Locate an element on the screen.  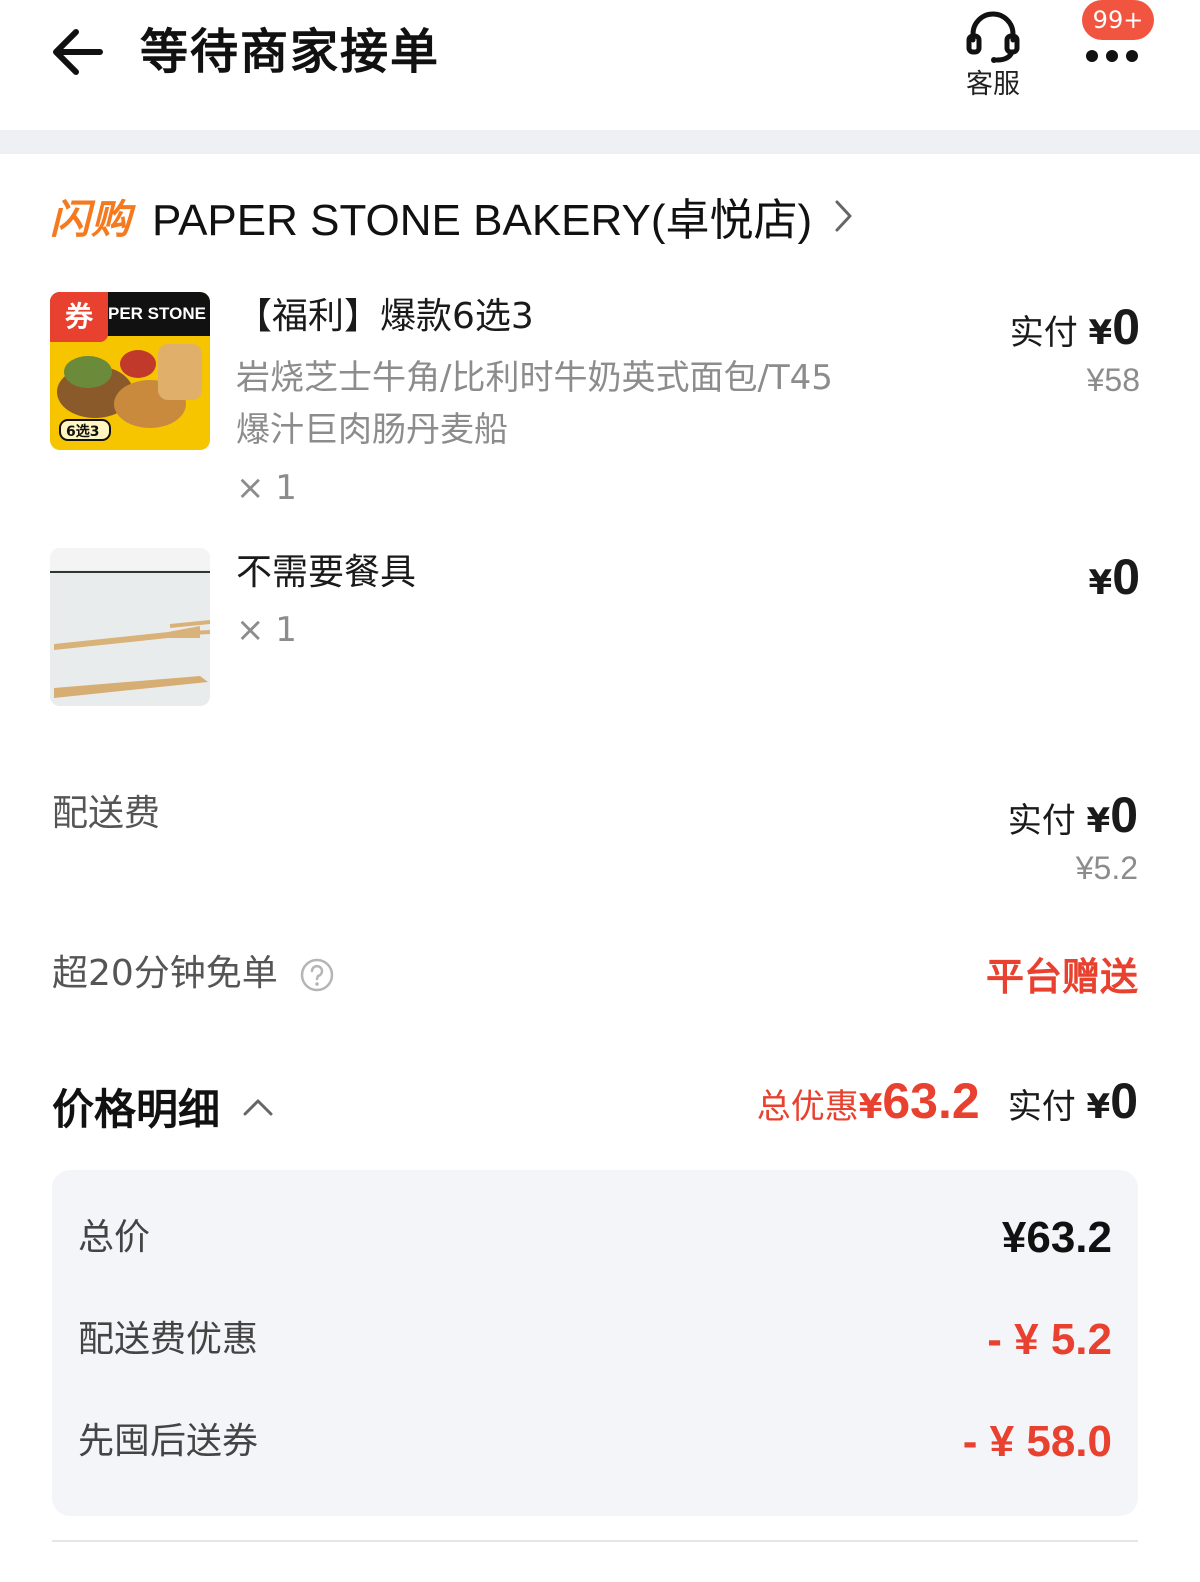
product-image: PER STONE 6选3 券 is located at coordinates (130, 371).